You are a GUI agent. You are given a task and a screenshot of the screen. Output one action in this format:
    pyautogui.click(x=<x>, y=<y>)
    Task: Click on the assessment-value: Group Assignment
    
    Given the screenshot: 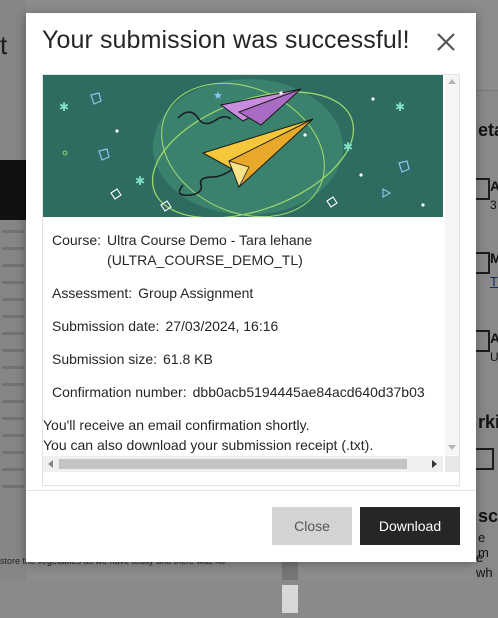 What is the action you would take?
    pyautogui.click(x=196, y=293)
    